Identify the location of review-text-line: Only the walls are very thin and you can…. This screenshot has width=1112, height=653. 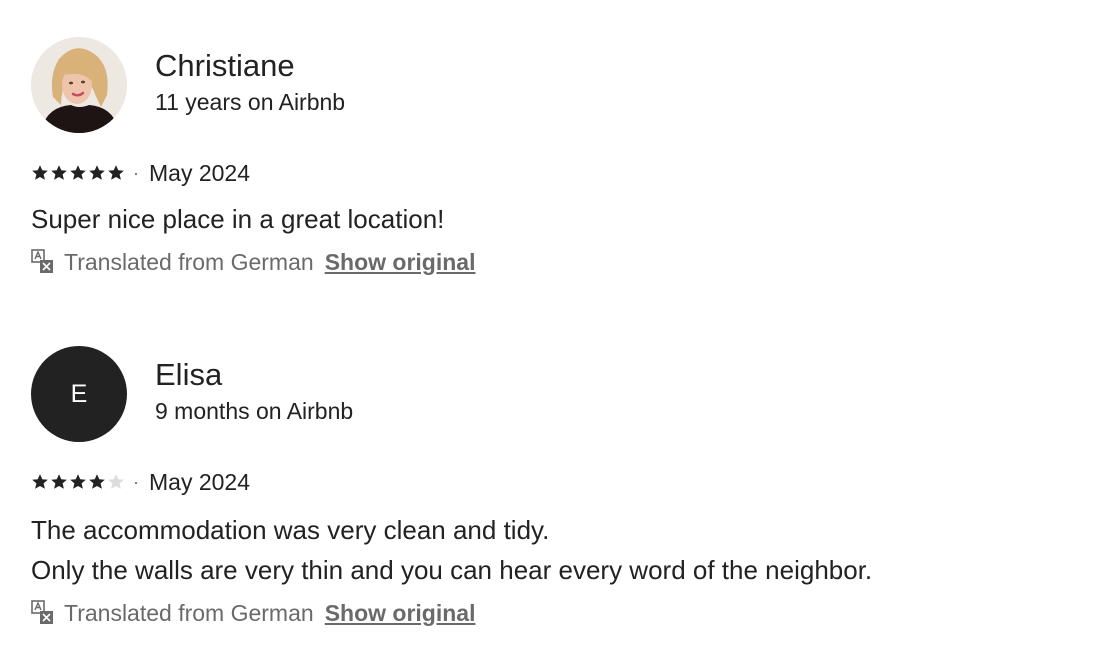
(452, 570).